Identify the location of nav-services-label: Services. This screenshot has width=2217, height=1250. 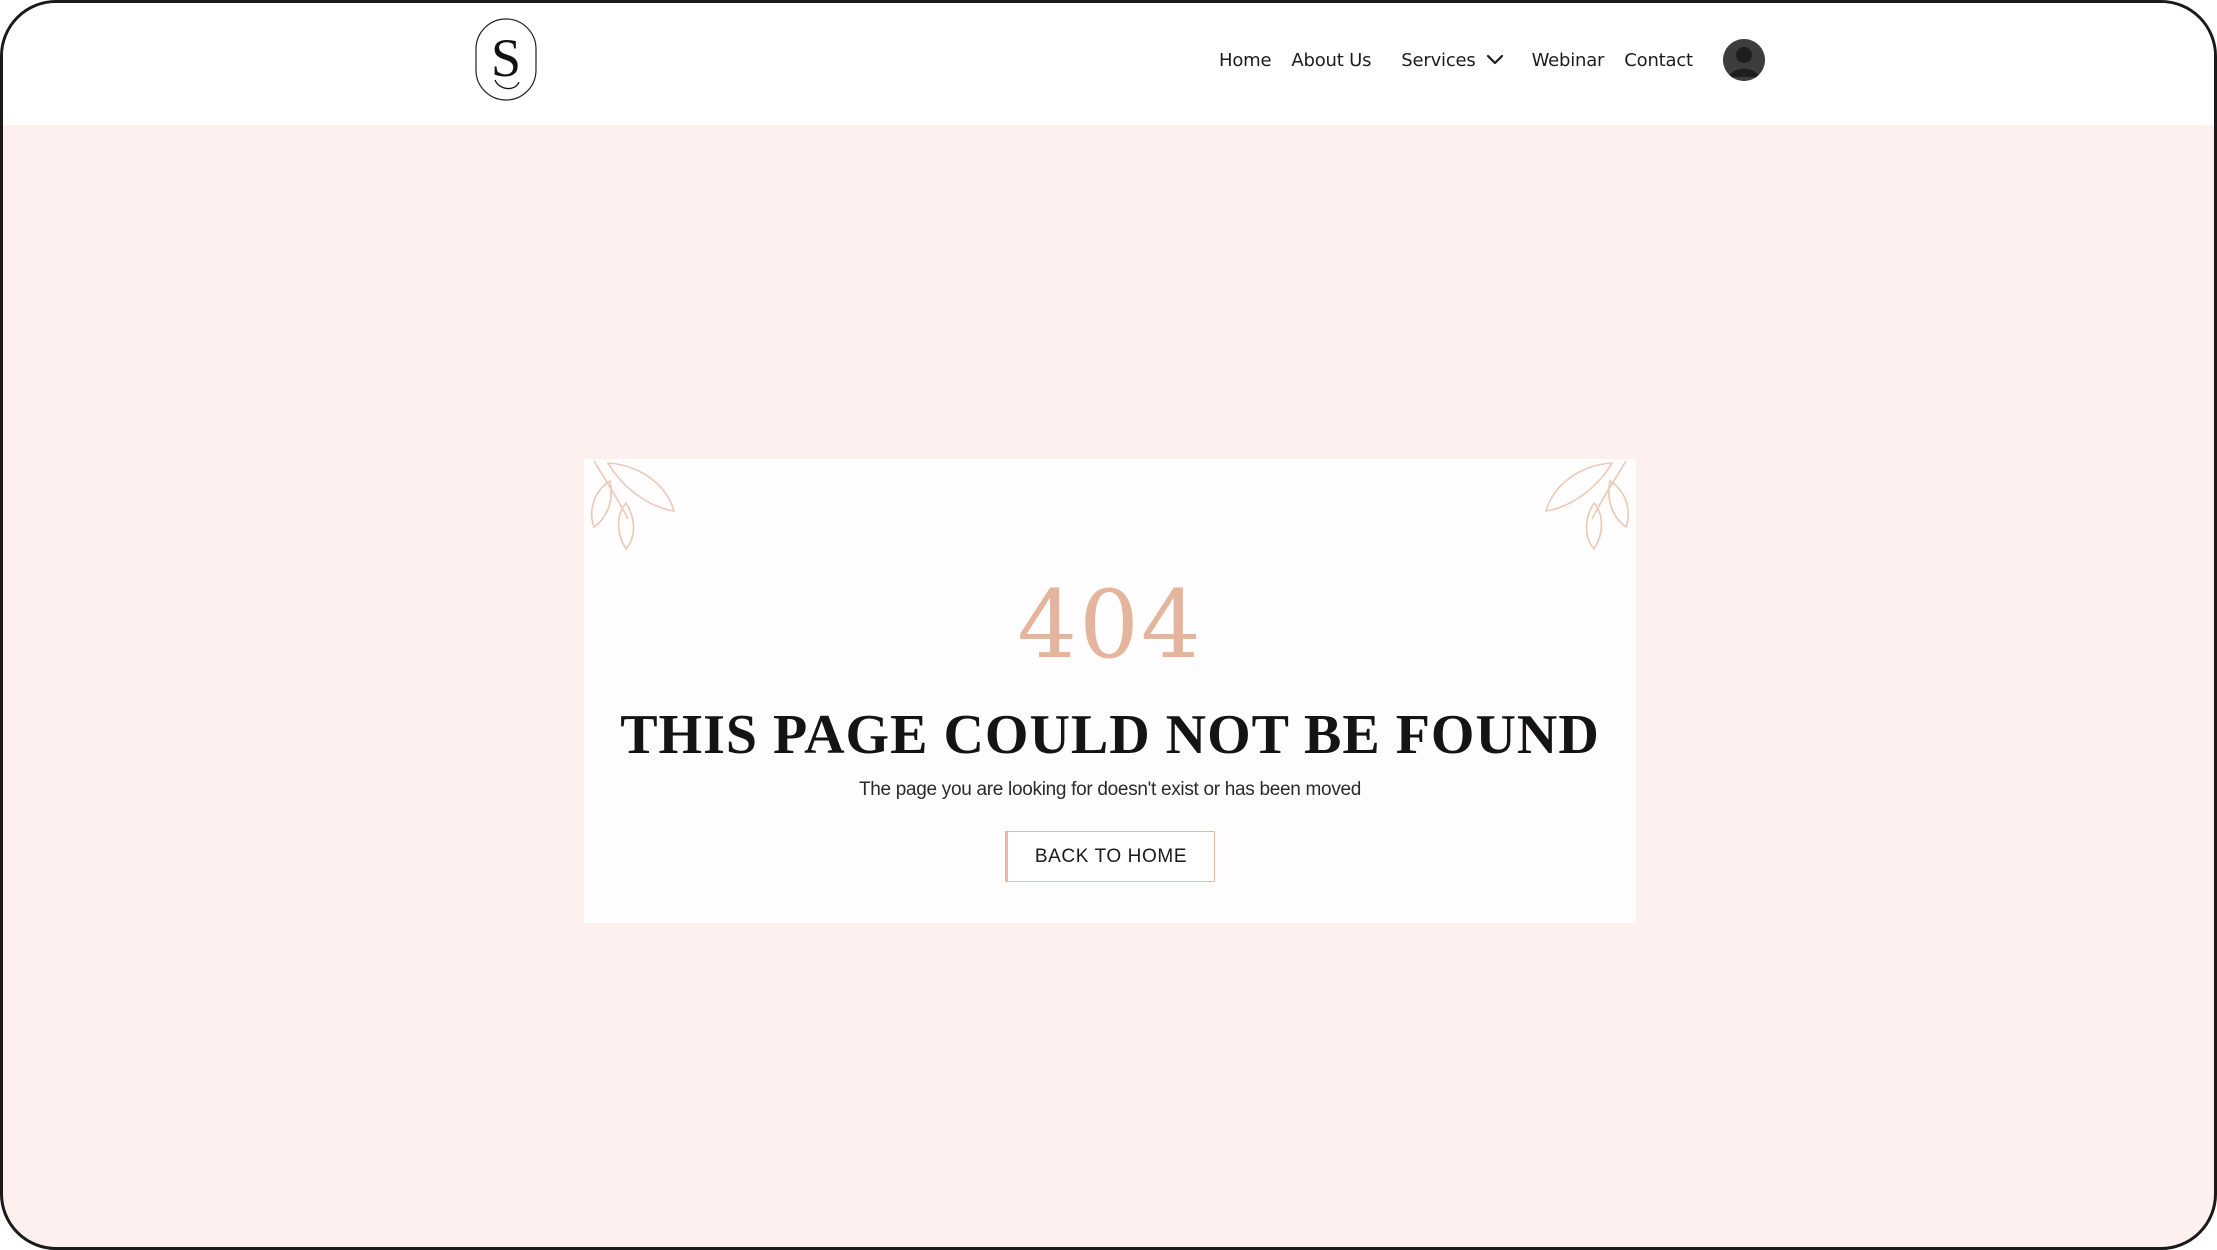
(1438, 60).